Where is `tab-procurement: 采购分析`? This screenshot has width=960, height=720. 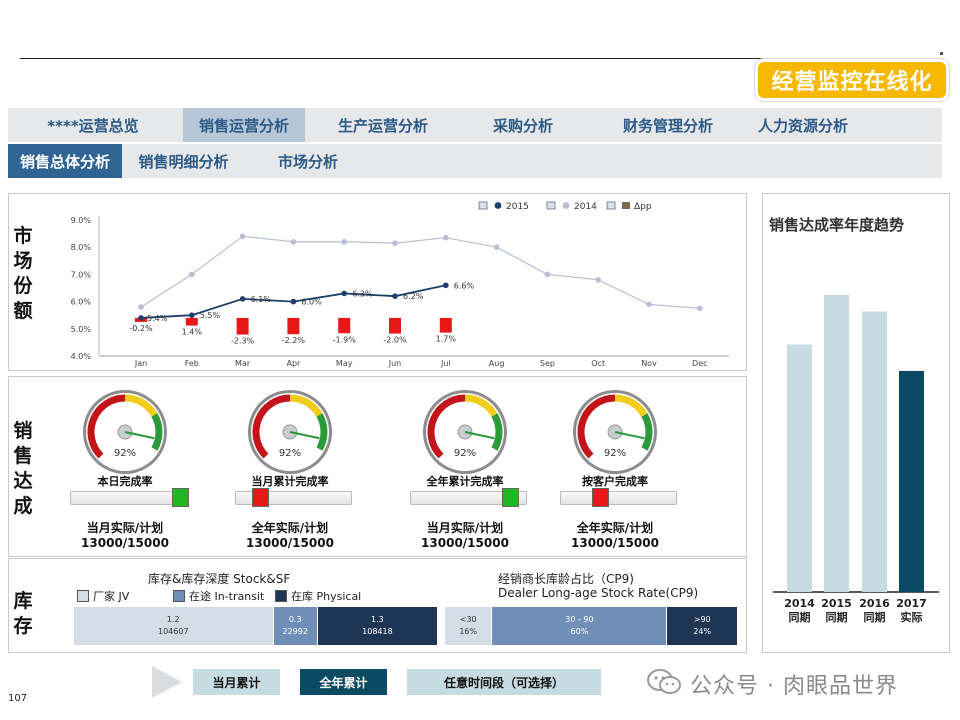 tab-procurement: 采购分析 is located at coordinates (523, 125).